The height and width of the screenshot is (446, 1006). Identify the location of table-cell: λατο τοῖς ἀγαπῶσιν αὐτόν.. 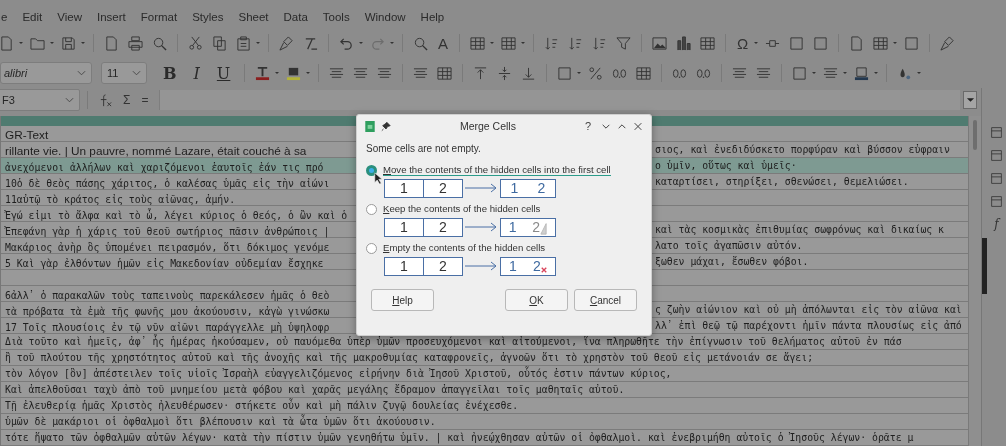
(729, 245).